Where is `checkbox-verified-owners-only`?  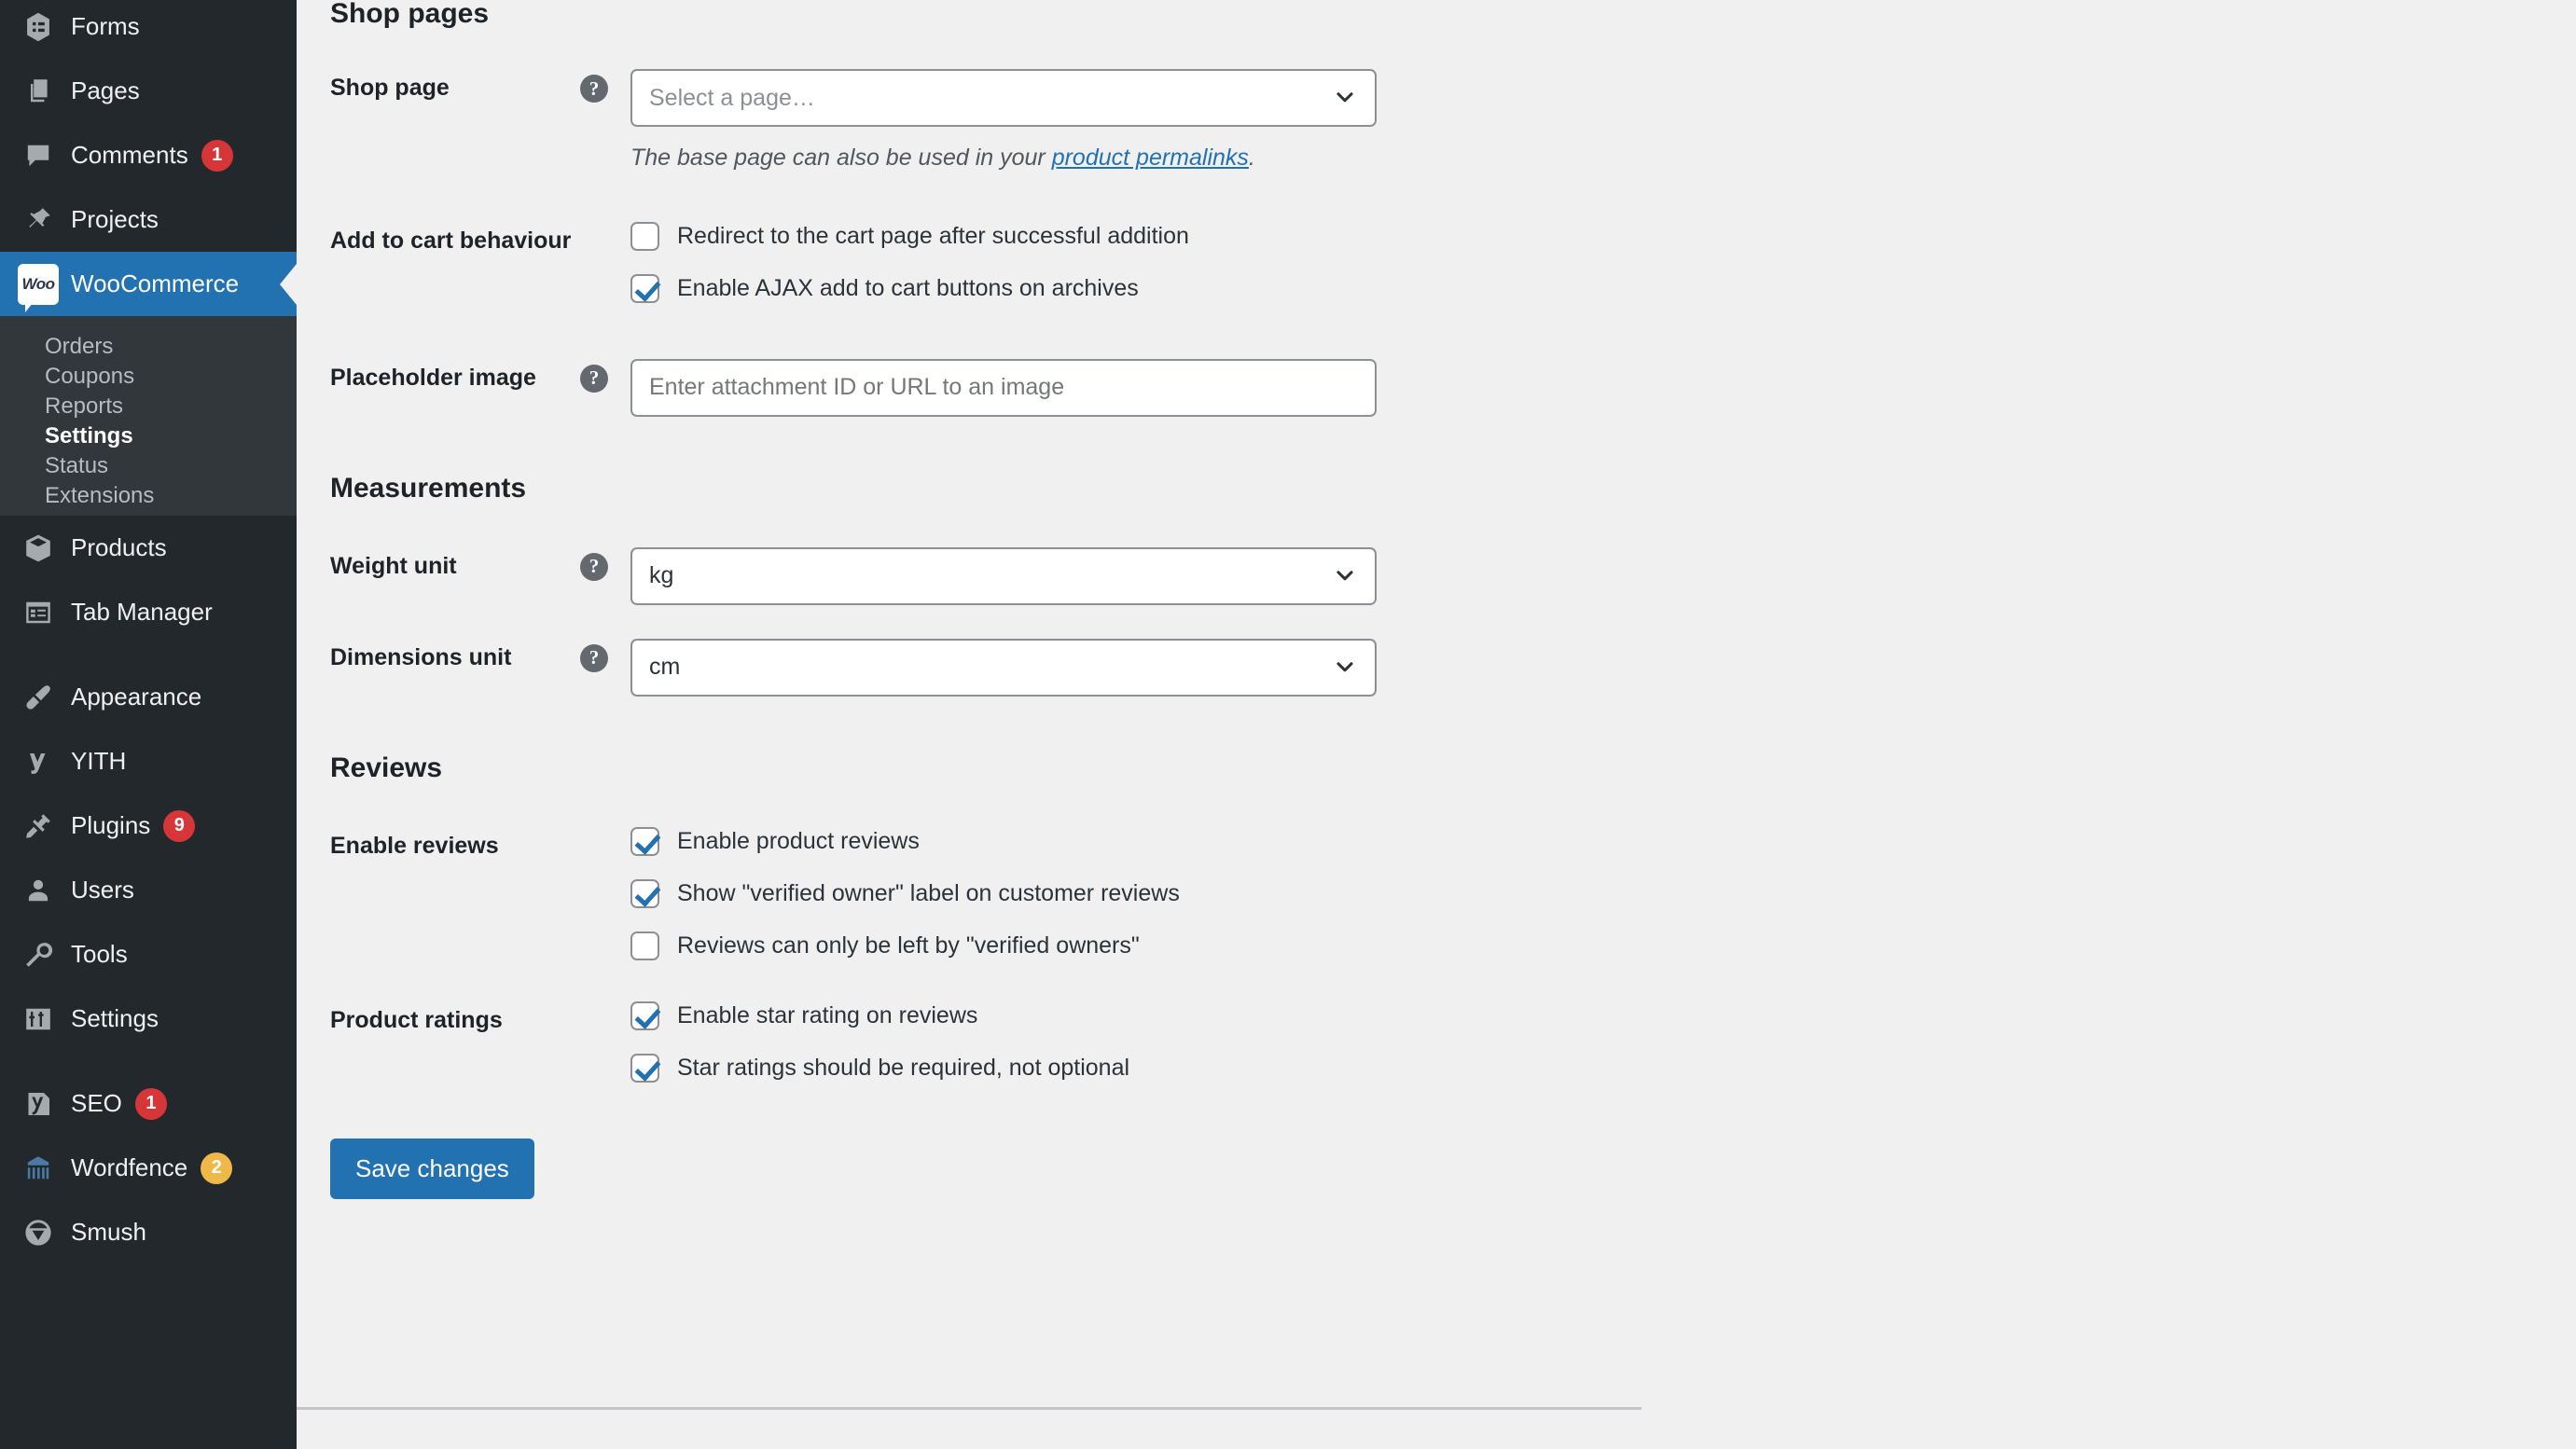
checkbox-verified-owners-only is located at coordinates (644, 946).